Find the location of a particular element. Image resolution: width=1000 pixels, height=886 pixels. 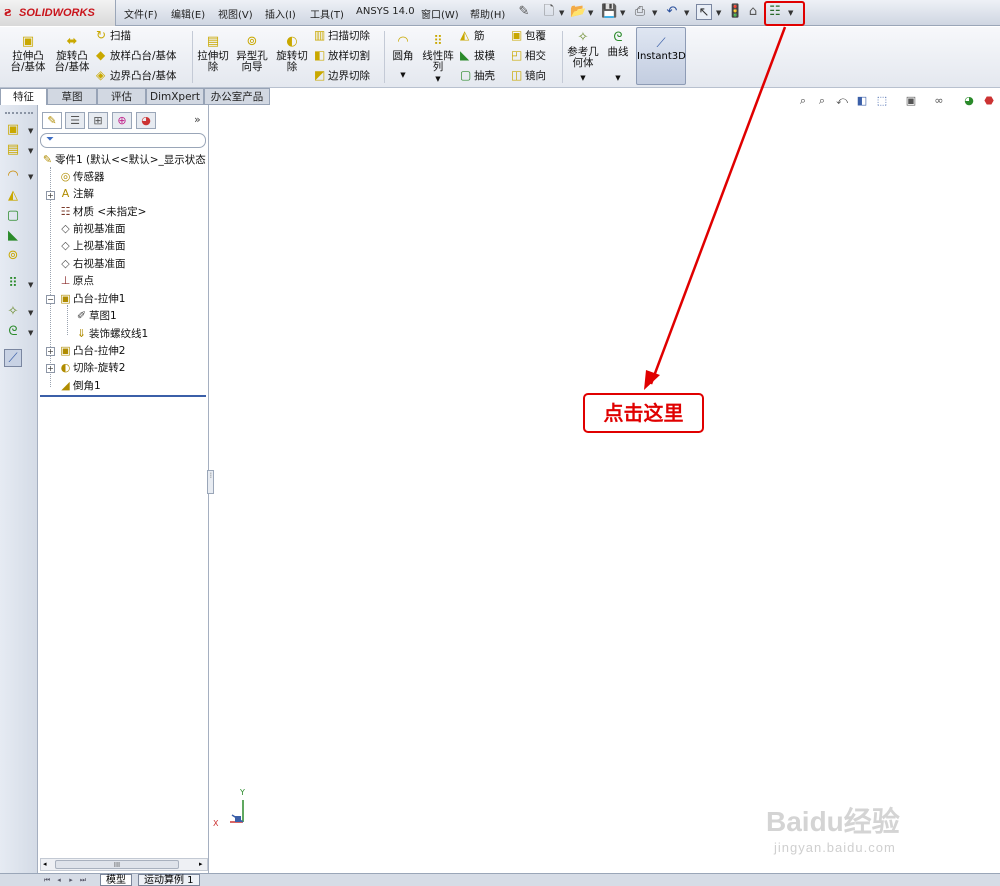

first-tab-icon: ⏮ is located at coordinates (47, 880).